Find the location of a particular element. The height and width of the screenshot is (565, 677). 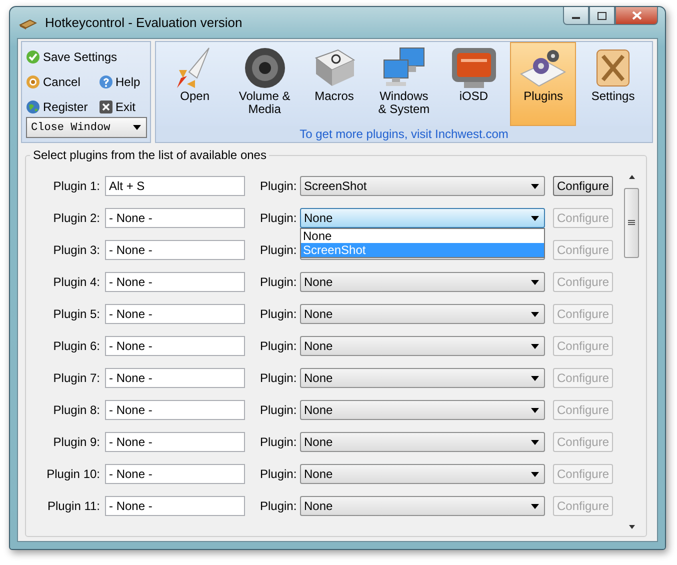

toolbar-tab: Plugins is located at coordinates (543, 84).